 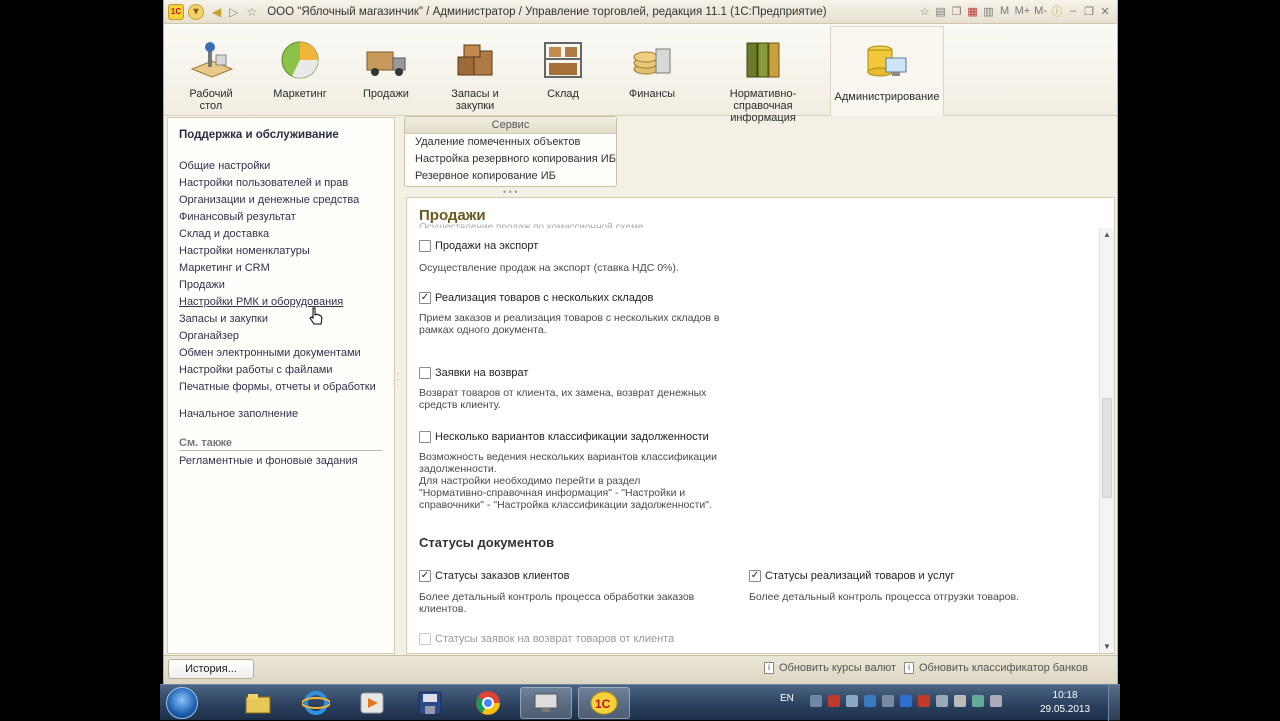 What do you see at coordinates (277, 251) in the screenshot?
I see `nav-item: Настройки номенклатуры` at bounding box center [277, 251].